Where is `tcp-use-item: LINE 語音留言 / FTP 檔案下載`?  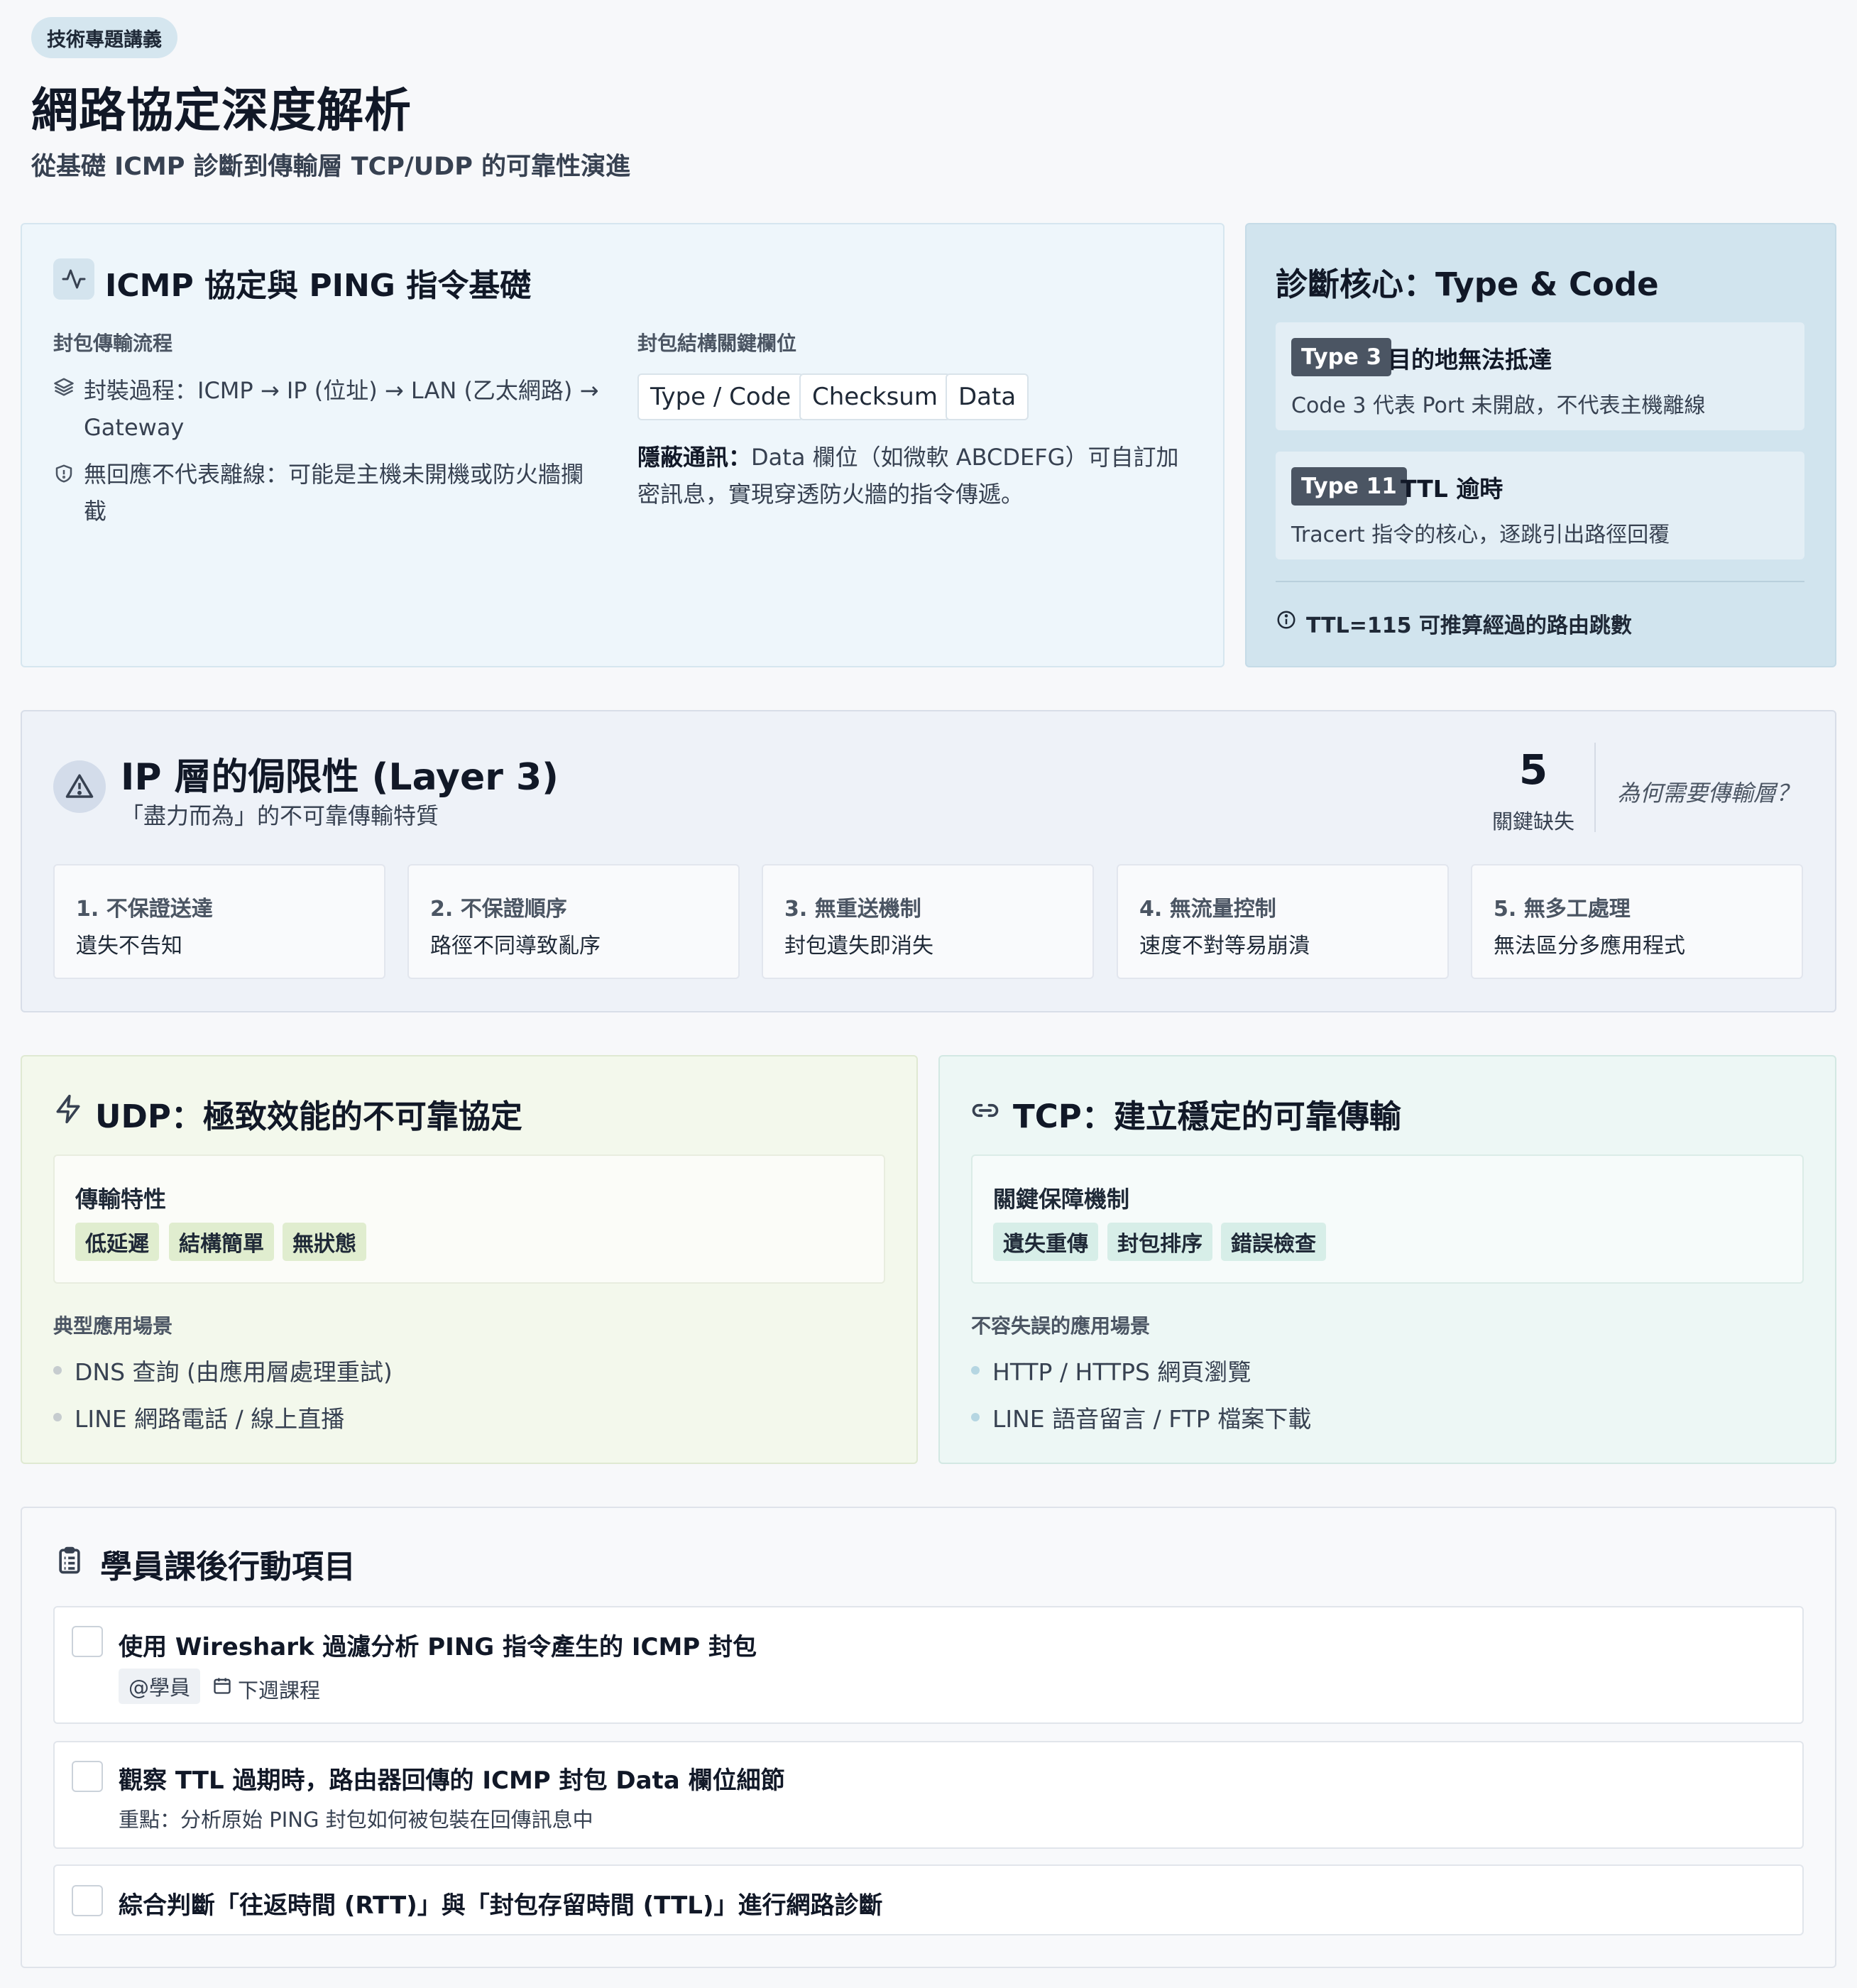 tcp-use-item: LINE 語音留言 / FTP 檔案下載 is located at coordinates (1141, 1417).